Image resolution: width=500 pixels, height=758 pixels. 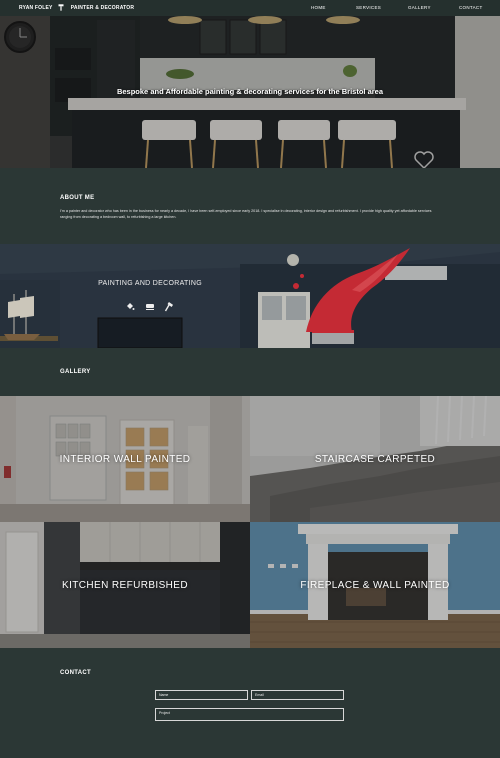 What do you see at coordinates (169, 307) in the screenshot?
I see `hammer-icon` at bounding box center [169, 307].